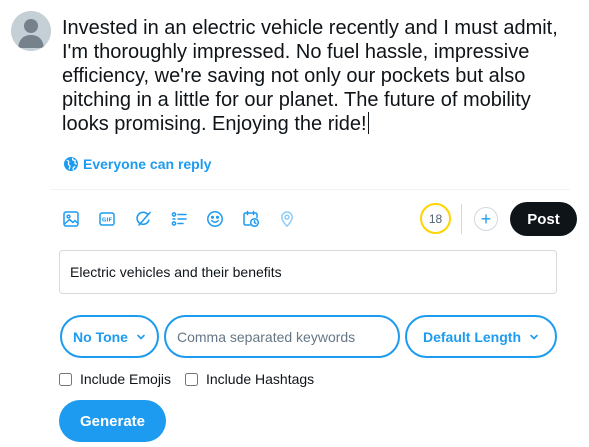 The width and height of the screenshot is (589, 447). Describe the element at coordinates (472, 336) in the screenshot. I see `length-select-label: Default Length` at that location.